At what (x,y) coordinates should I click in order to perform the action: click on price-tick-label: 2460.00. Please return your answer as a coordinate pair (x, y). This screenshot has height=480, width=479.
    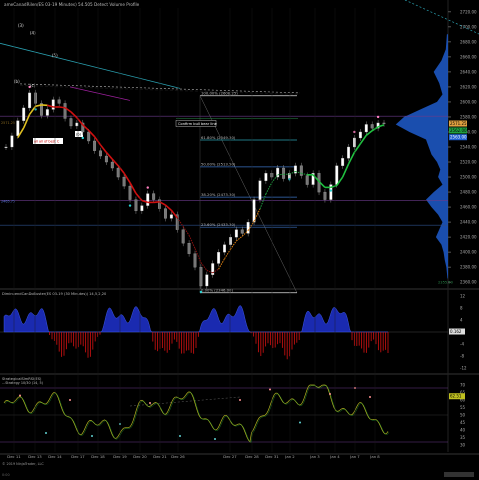
    Looking at the image, I should click on (468, 207).